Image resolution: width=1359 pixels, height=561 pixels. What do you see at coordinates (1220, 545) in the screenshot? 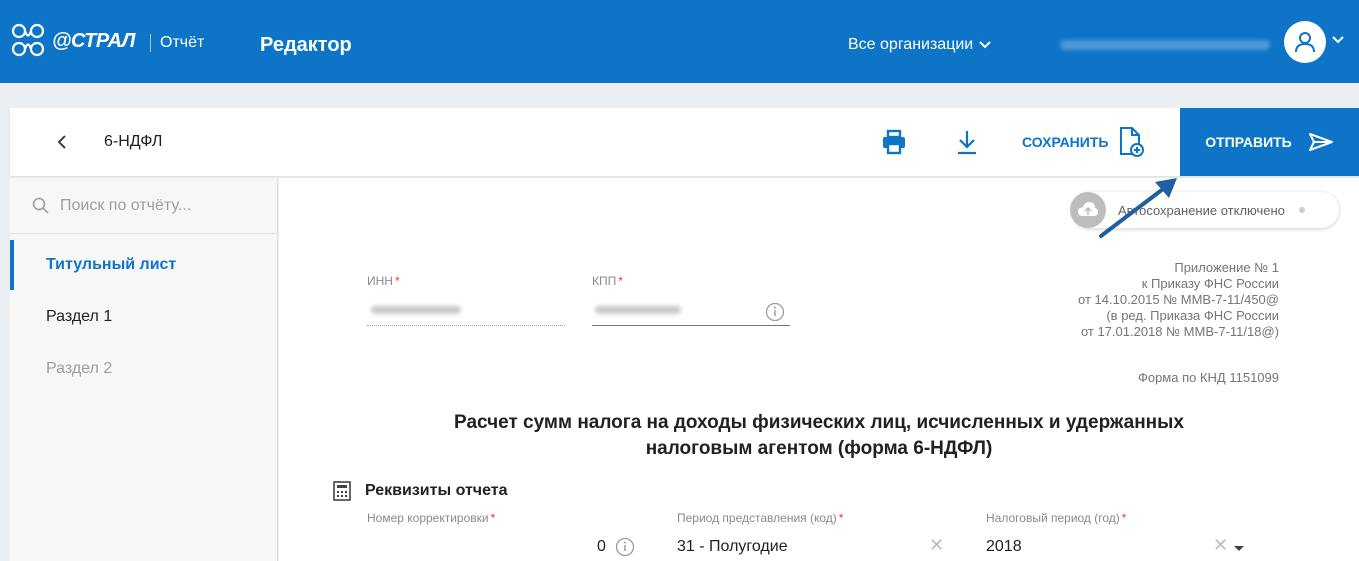
I see `clear-tax-year-icon: ✕` at bounding box center [1220, 545].